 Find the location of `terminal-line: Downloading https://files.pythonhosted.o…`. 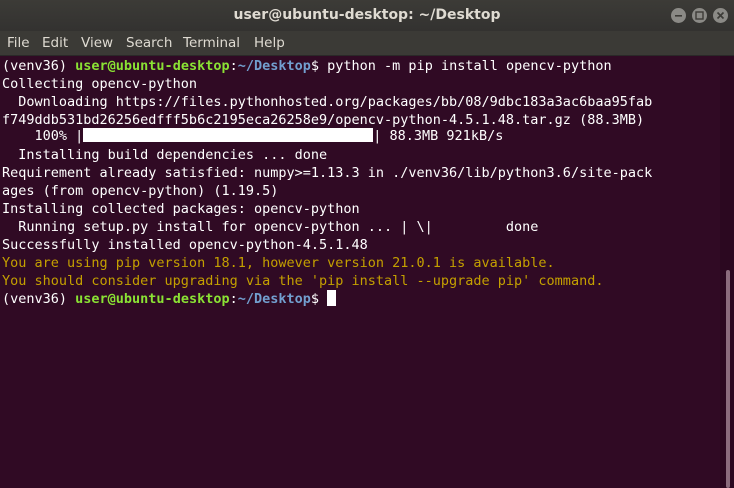

terminal-line: Downloading https://files.pythonhosted.o… is located at coordinates (327, 102).